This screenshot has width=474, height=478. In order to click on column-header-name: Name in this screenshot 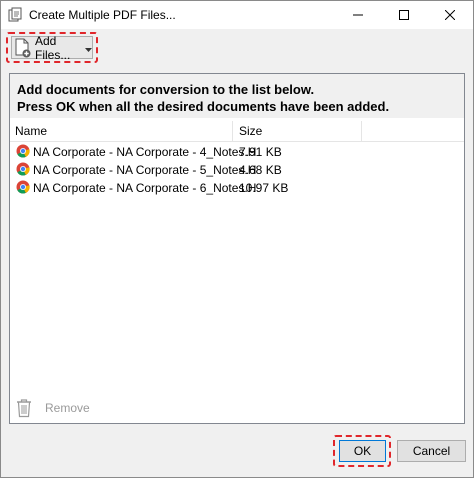, I will do `click(31, 131)`.